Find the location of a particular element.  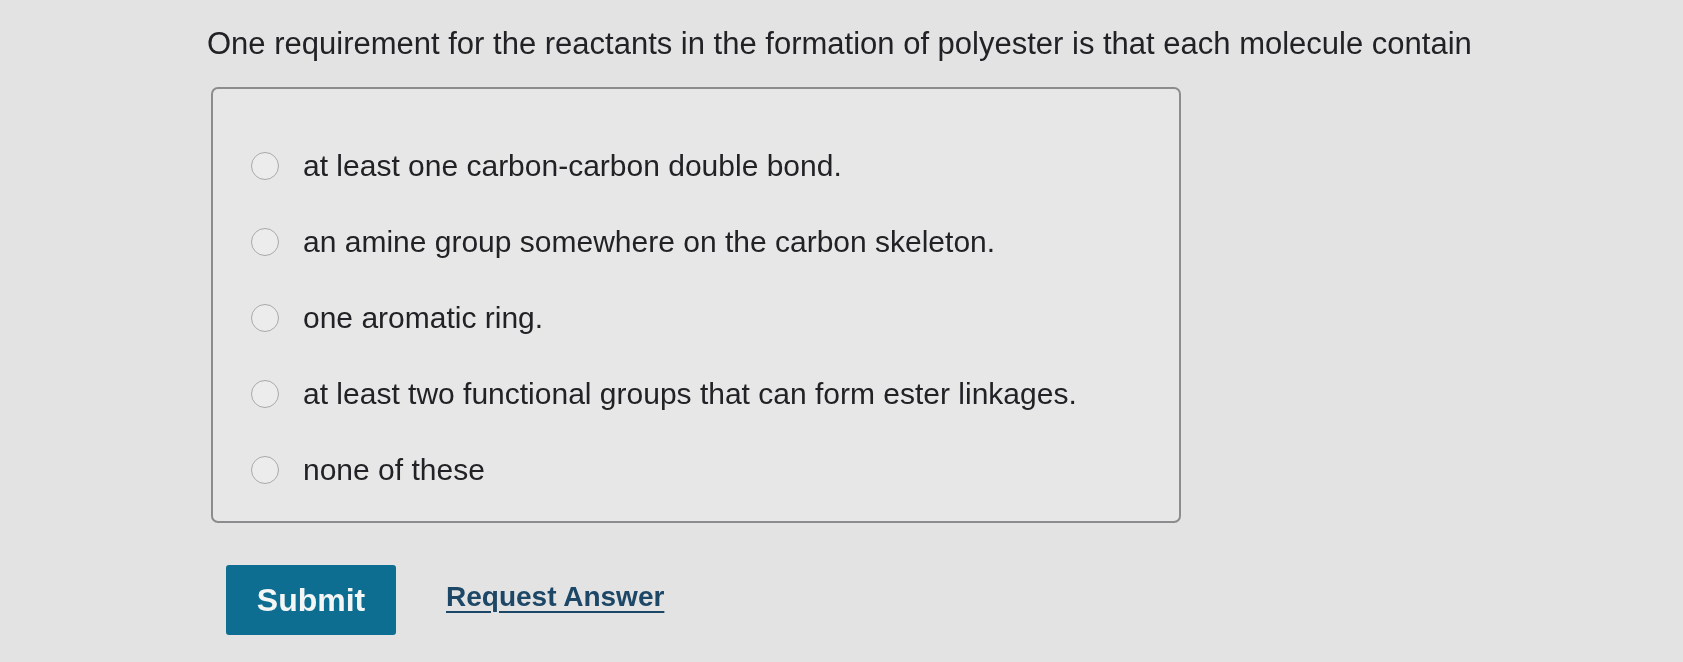

option-label: at least one carbon-carbon double bond. is located at coordinates (572, 166).